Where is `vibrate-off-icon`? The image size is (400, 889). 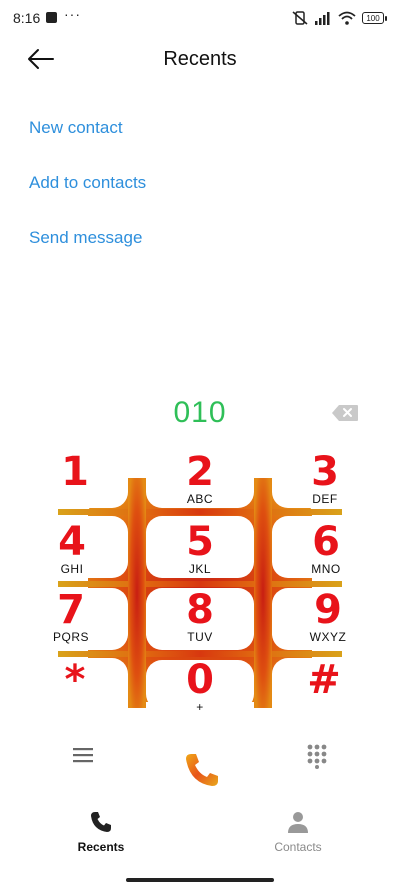 vibrate-off-icon is located at coordinates (300, 18).